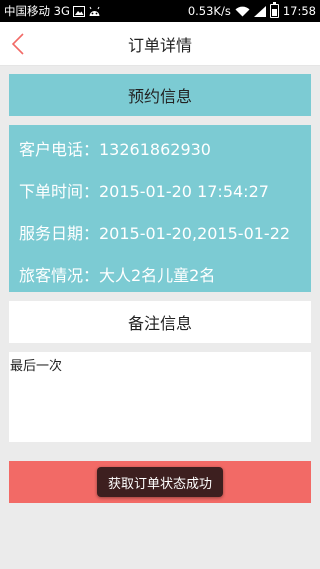  Describe the element at coordinates (144, 191) in the screenshot. I see `order-time-row: 下单时间：2015-01-20 17:54:27` at that location.